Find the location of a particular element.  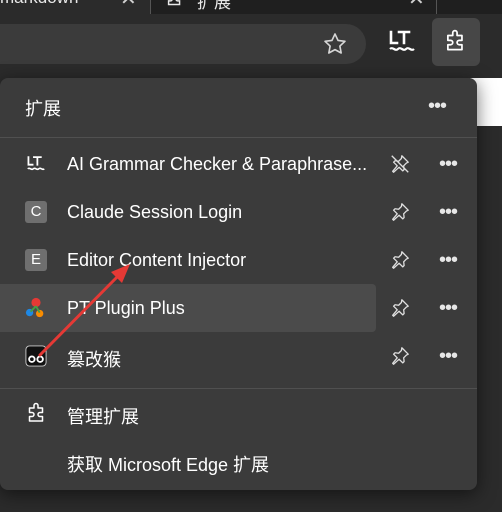

manage-extensions-link: 管理扩展 is located at coordinates (238, 413).